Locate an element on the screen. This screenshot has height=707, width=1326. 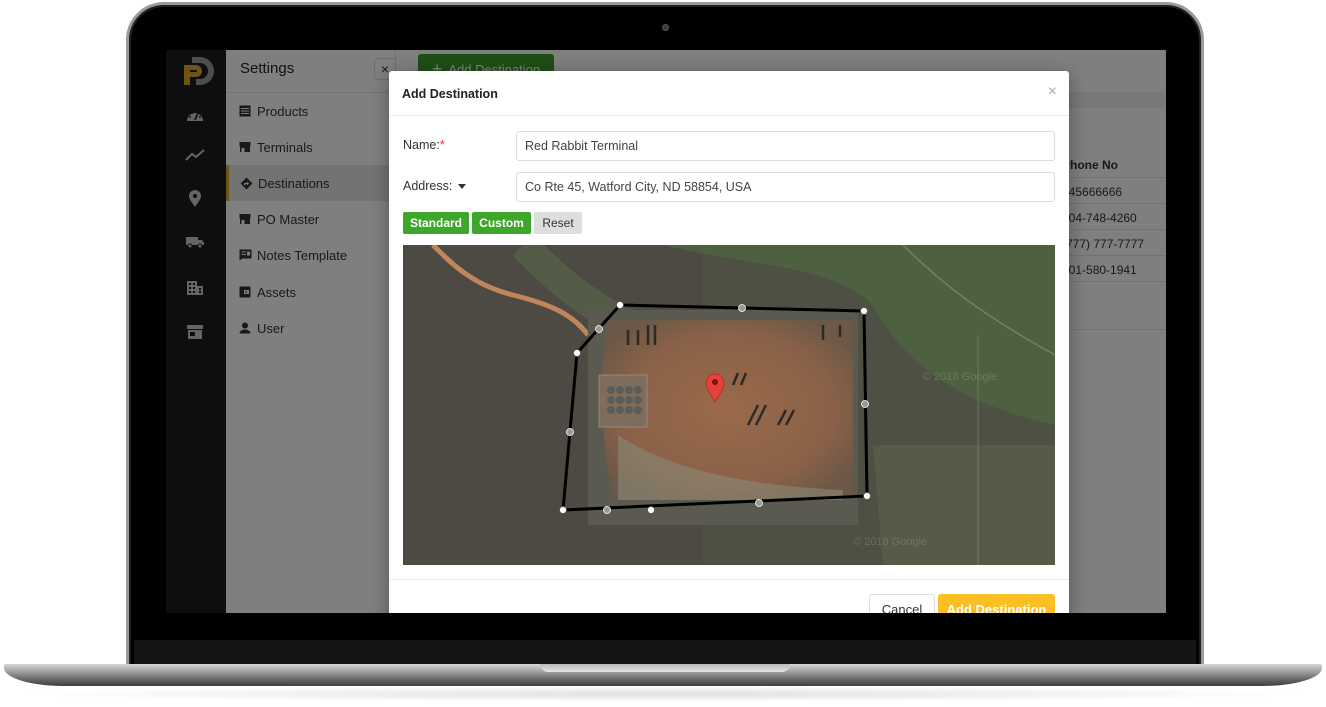
modal-title: Add Destination is located at coordinates (450, 94).